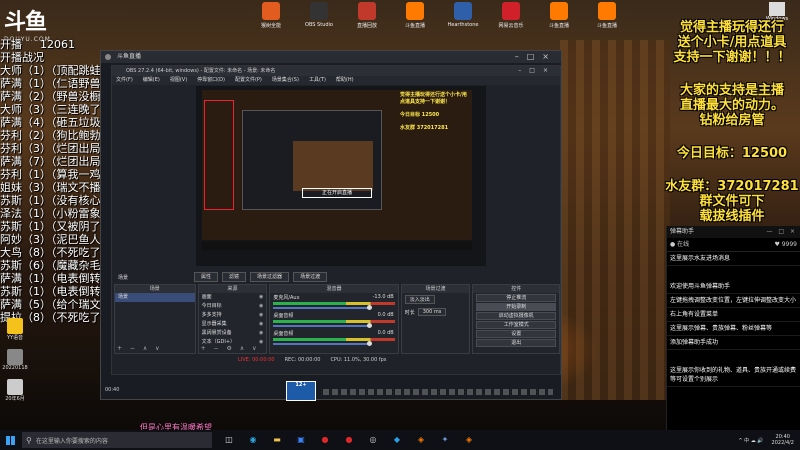 This screenshot has height=450, width=800. Describe the element at coordinates (469, 440) in the screenshot. I see `douyu-live-icon: ◈` at that location.